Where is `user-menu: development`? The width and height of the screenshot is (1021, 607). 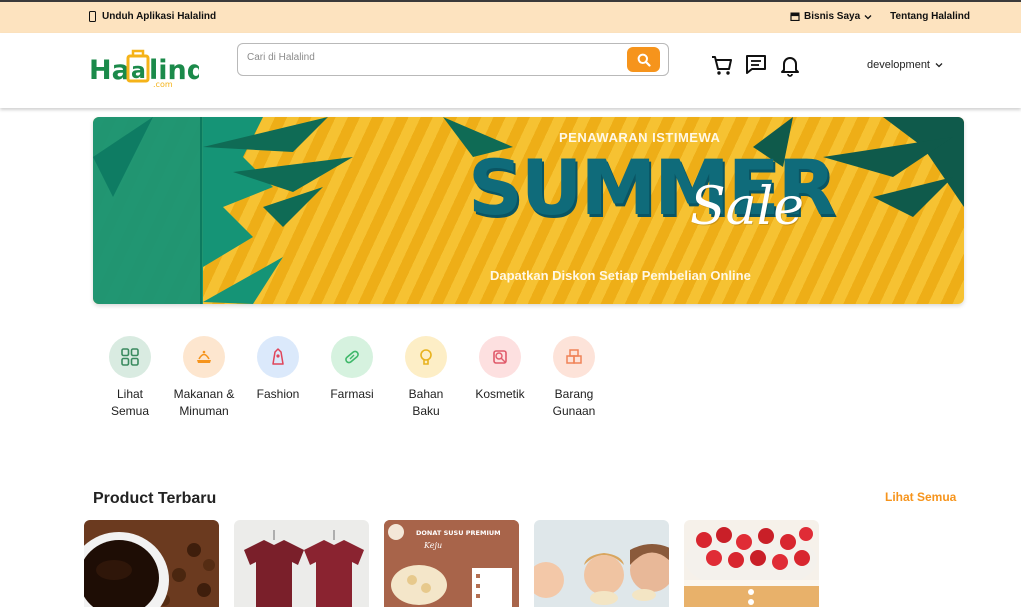 user-menu: development is located at coordinates (905, 65).